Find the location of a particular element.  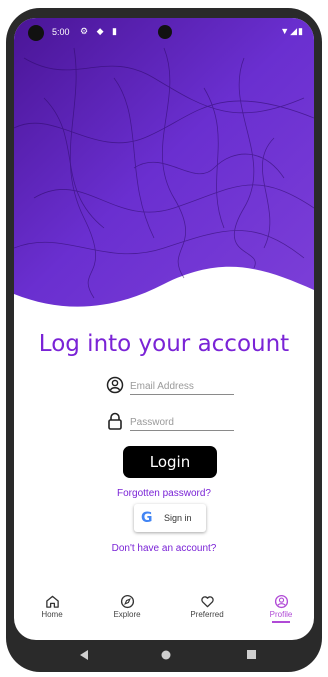

password-field is located at coordinates (171, 423).